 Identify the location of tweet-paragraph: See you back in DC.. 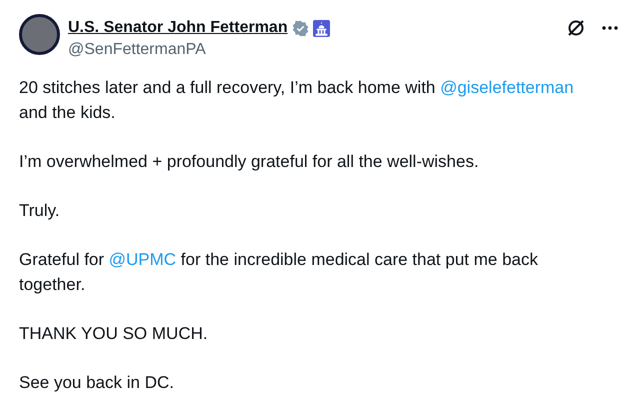
(97, 383).